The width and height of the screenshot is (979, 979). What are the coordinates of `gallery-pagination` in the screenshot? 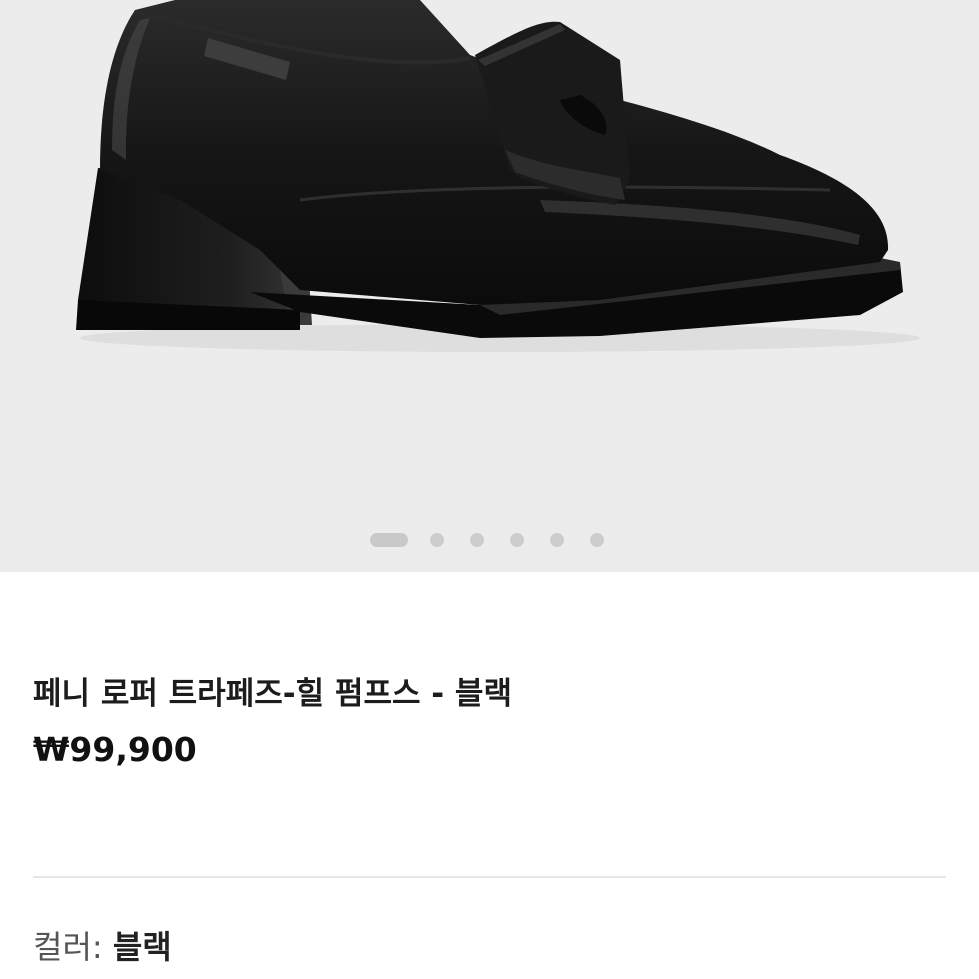 It's located at (500, 540).